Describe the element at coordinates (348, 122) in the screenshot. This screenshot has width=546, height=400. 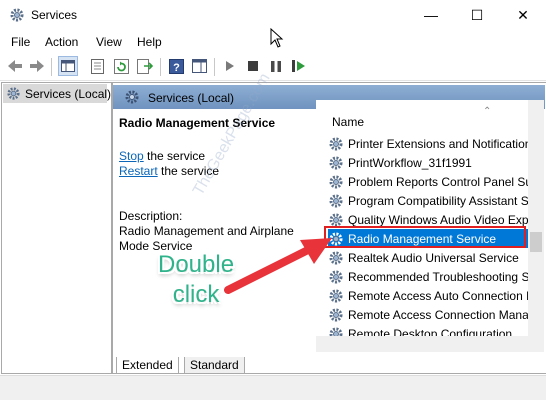
I see `column-header-name: Name` at that location.